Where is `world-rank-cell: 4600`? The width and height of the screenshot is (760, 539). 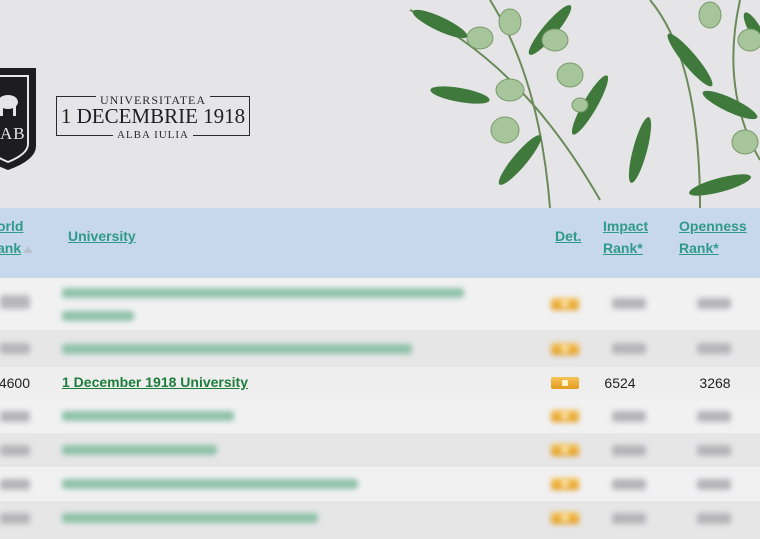 world-rank-cell: 4600 is located at coordinates (15, 383).